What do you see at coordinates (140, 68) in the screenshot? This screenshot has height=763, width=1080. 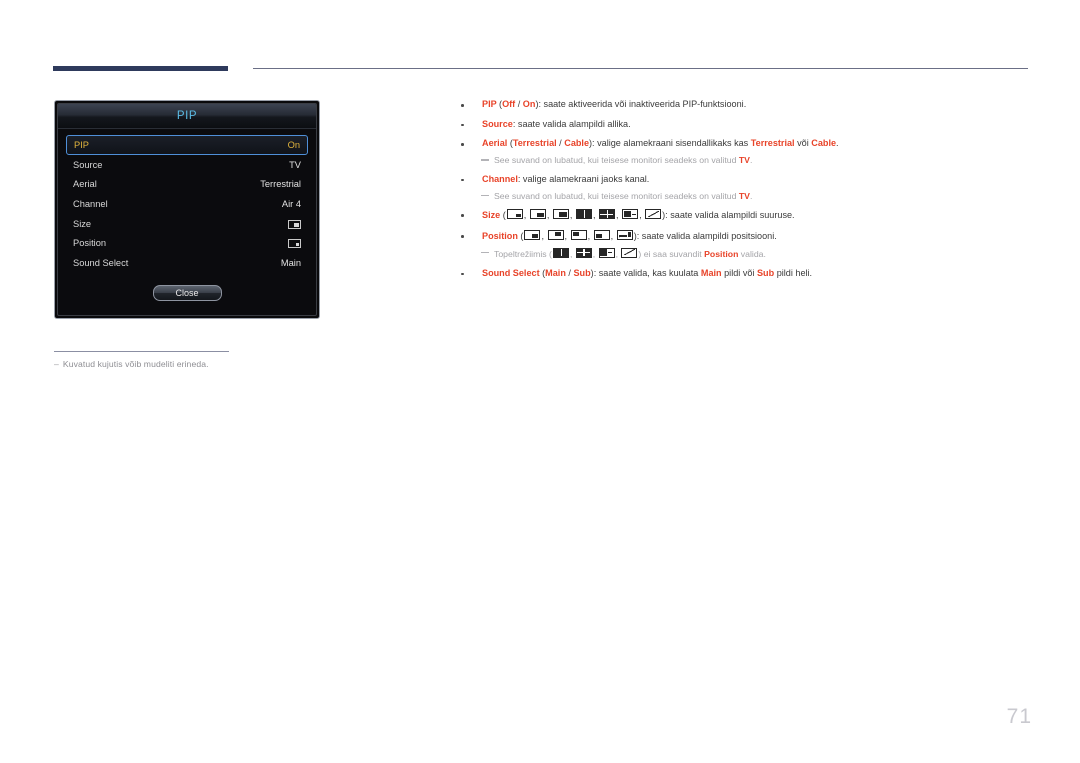 I see `header-rule-accent` at bounding box center [140, 68].